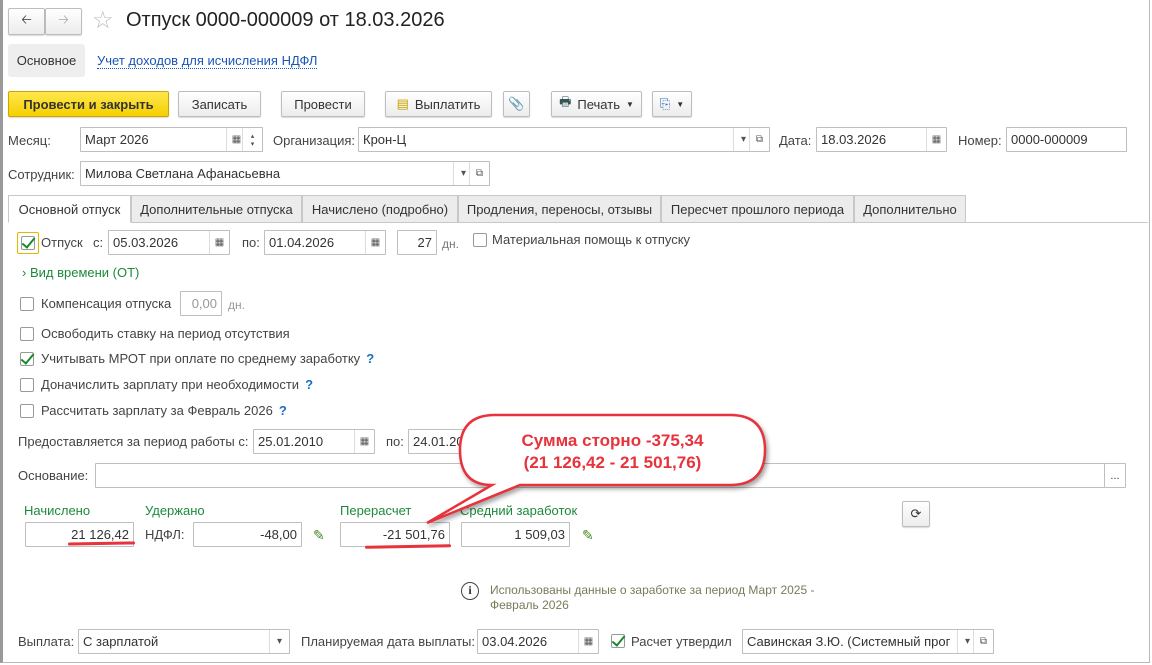  Describe the element at coordinates (980, 140) in the screenshot. I see `number-label: Номер:` at that location.